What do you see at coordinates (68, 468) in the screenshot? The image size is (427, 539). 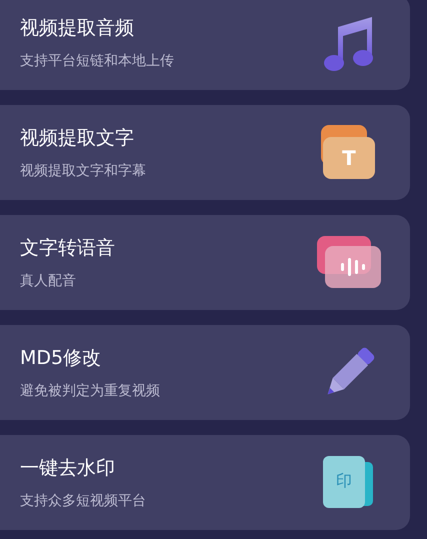 I see `tool-title: 一键去水印` at bounding box center [68, 468].